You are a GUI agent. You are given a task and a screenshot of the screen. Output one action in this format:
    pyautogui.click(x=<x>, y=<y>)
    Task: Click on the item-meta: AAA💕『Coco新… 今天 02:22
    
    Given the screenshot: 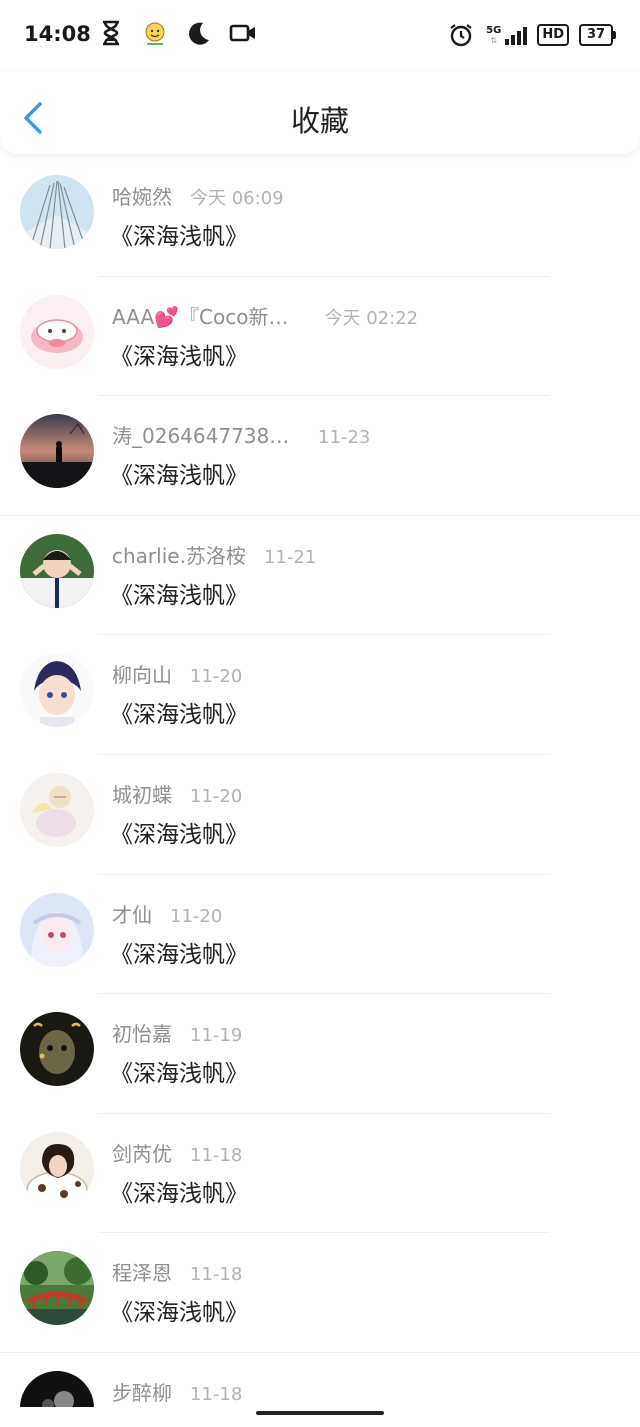 What is the action you would take?
    pyautogui.click(x=265, y=315)
    